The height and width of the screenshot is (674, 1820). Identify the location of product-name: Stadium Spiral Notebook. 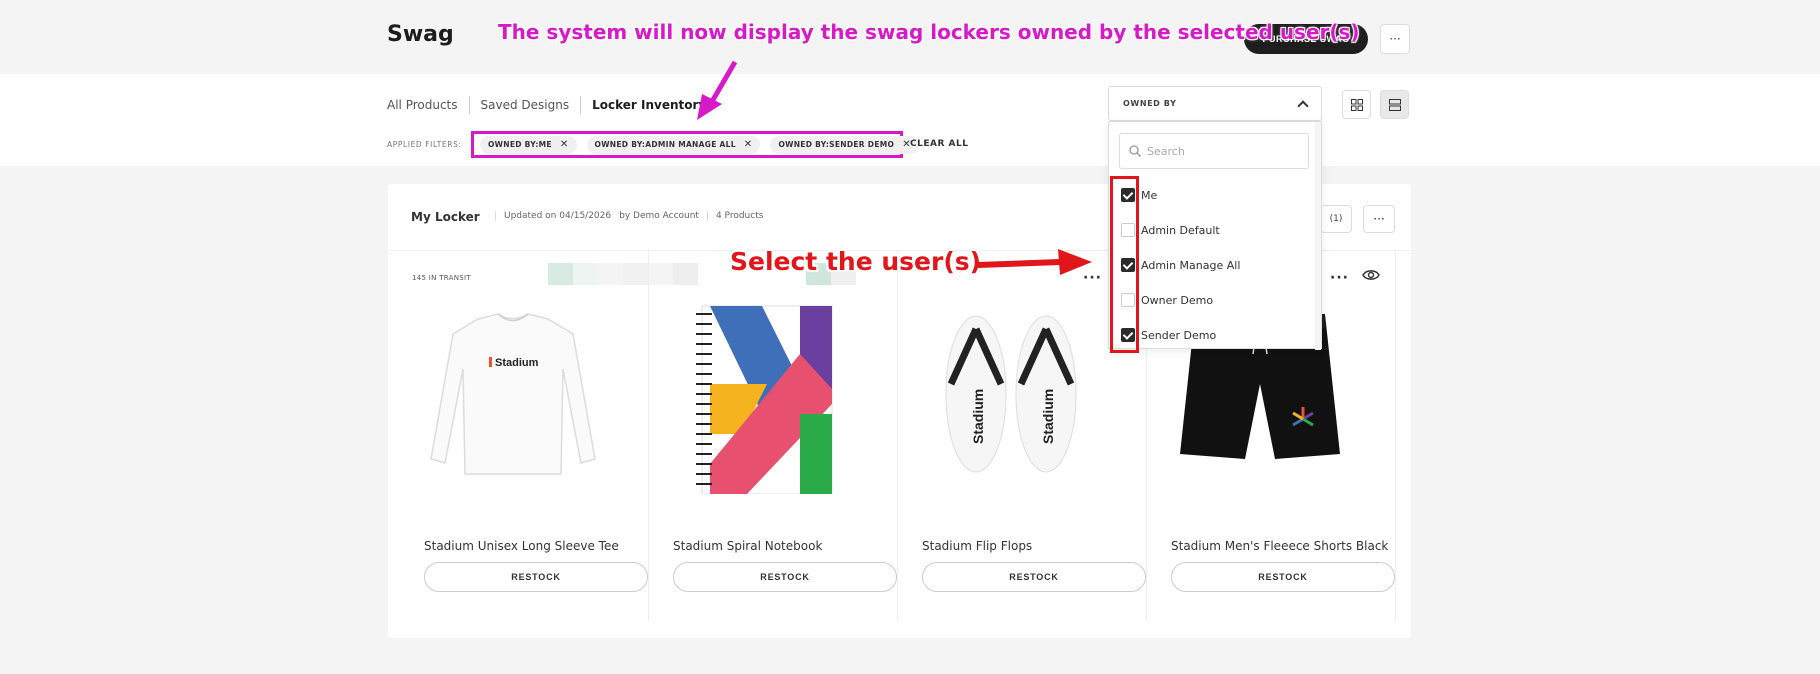
(748, 546).